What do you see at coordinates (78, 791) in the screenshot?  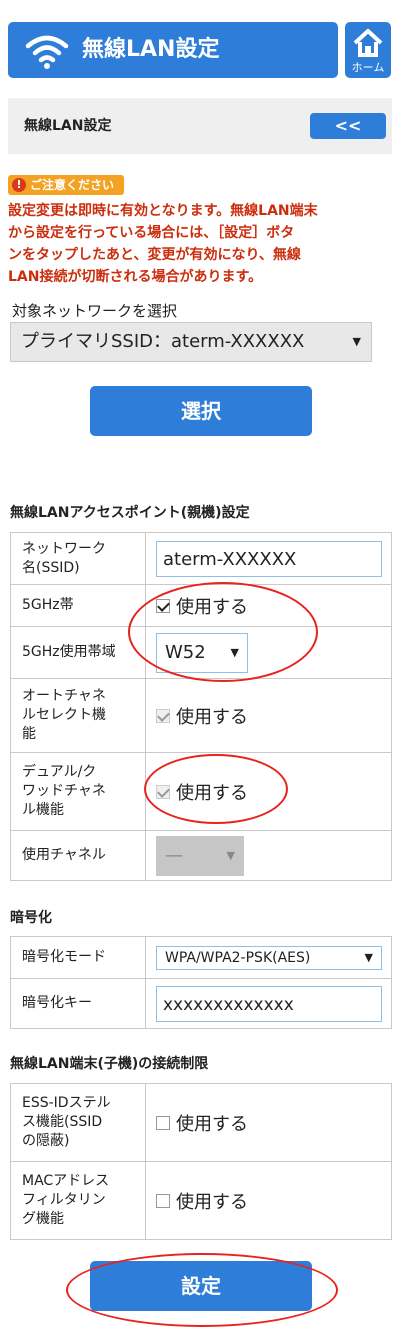 I see `dual-quad-label: デュアル/ク ワッドチャネ ル機能` at bounding box center [78, 791].